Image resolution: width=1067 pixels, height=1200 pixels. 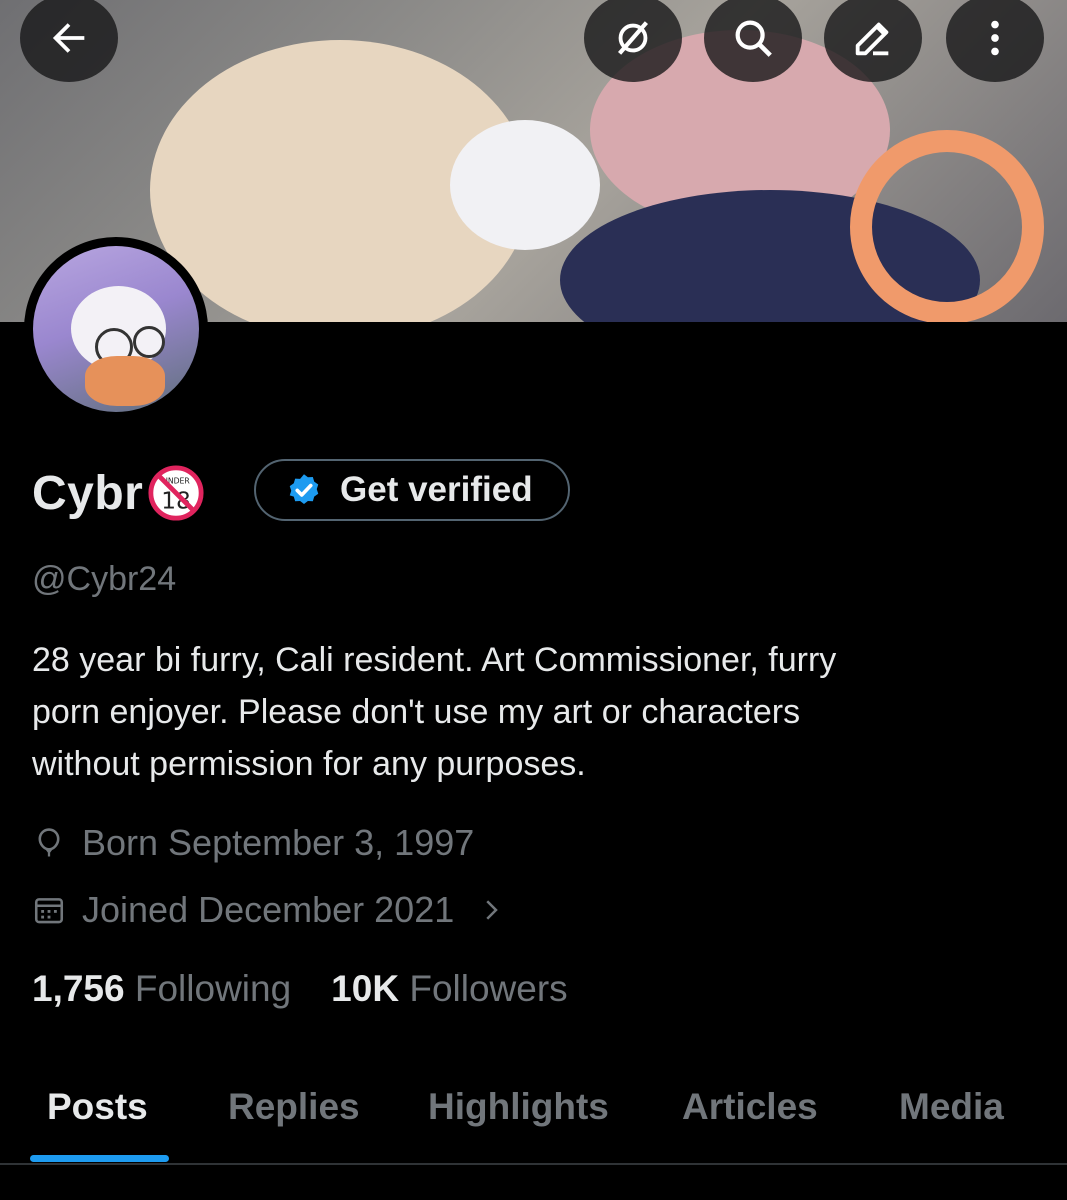 What do you see at coordinates (300, 989) in the screenshot?
I see `follow-stats: 1,756 Following 10K Followers` at bounding box center [300, 989].